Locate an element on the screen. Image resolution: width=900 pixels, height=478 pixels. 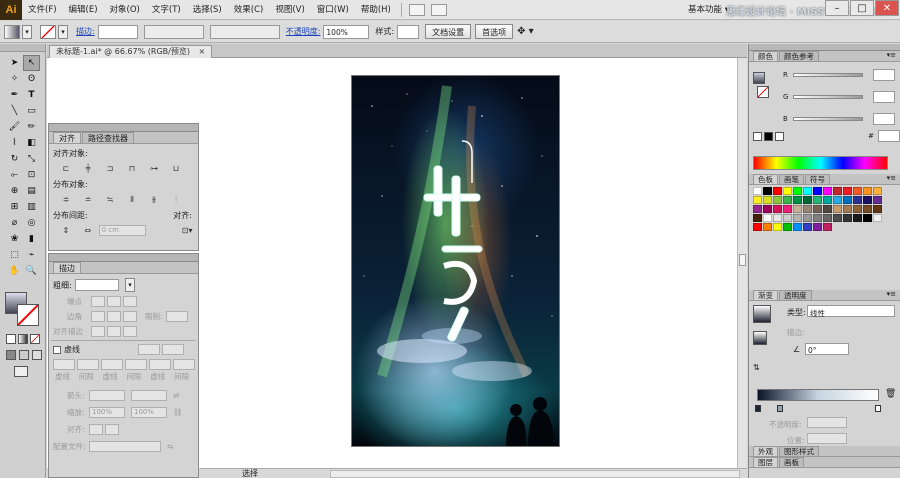
tab-brushes: 画笔 is located at coordinates (791, 179).